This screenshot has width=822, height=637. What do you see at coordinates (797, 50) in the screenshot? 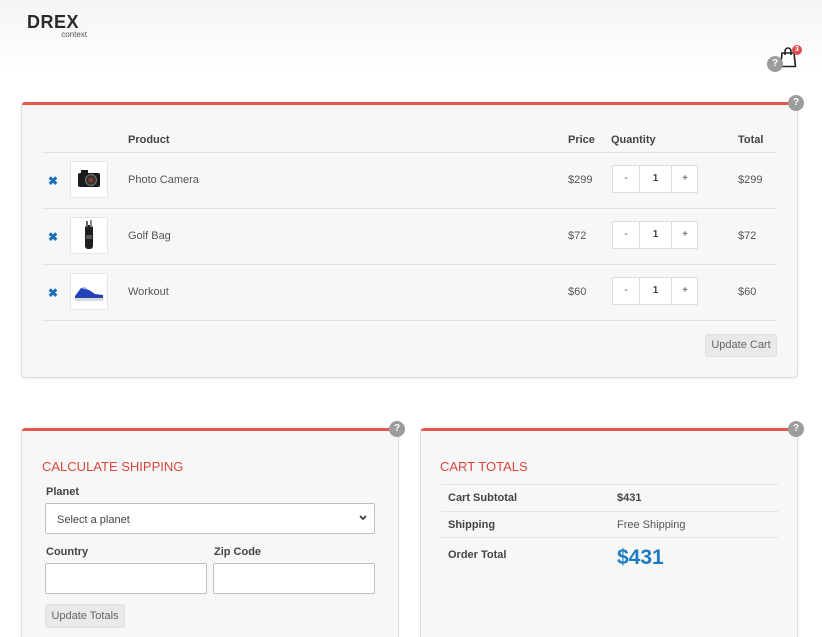
I see `cart-count-badge: 3` at bounding box center [797, 50].